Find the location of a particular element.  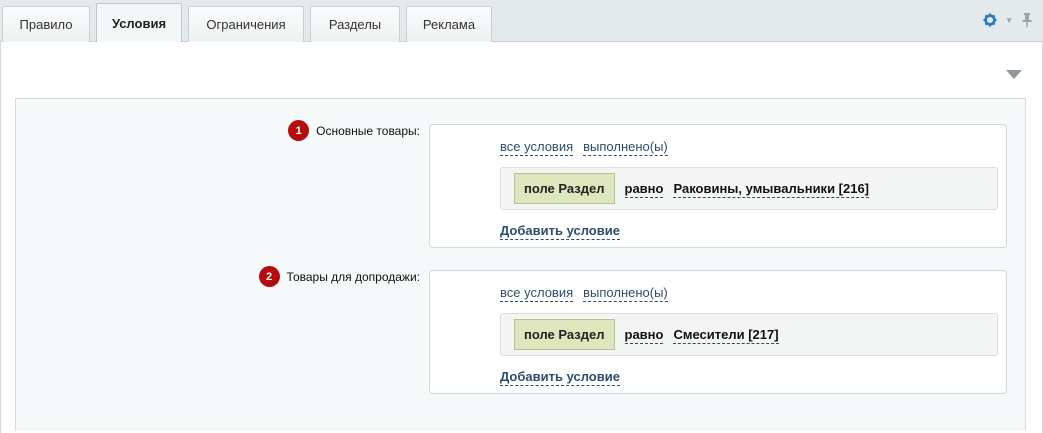

tab-label: Разделы is located at coordinates (355, 24).